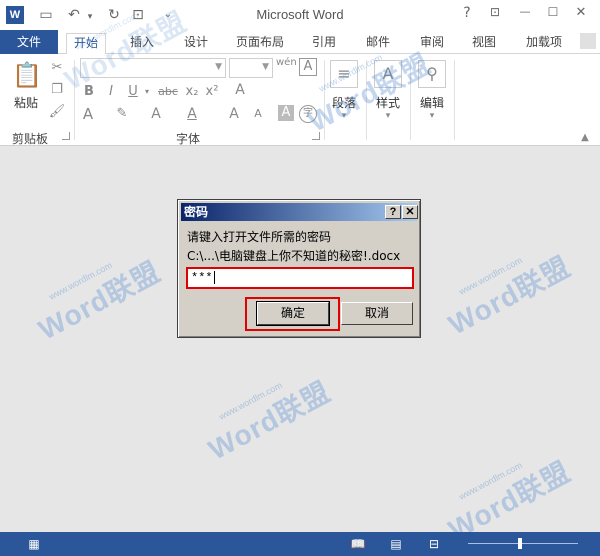 The width and height of the screenshot is (600, 556). What do you see at coordinates (523, 543) in the screenshot?
I see `zoom-slider` at bounding box center [523, 543].